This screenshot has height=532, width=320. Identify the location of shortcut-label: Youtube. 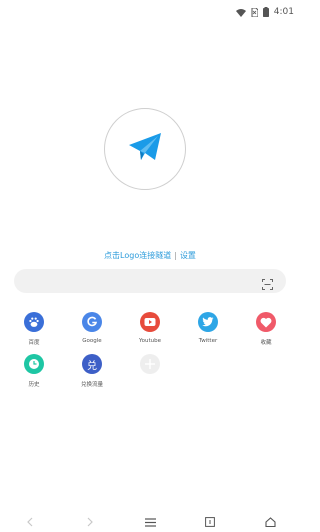
(150, 341).